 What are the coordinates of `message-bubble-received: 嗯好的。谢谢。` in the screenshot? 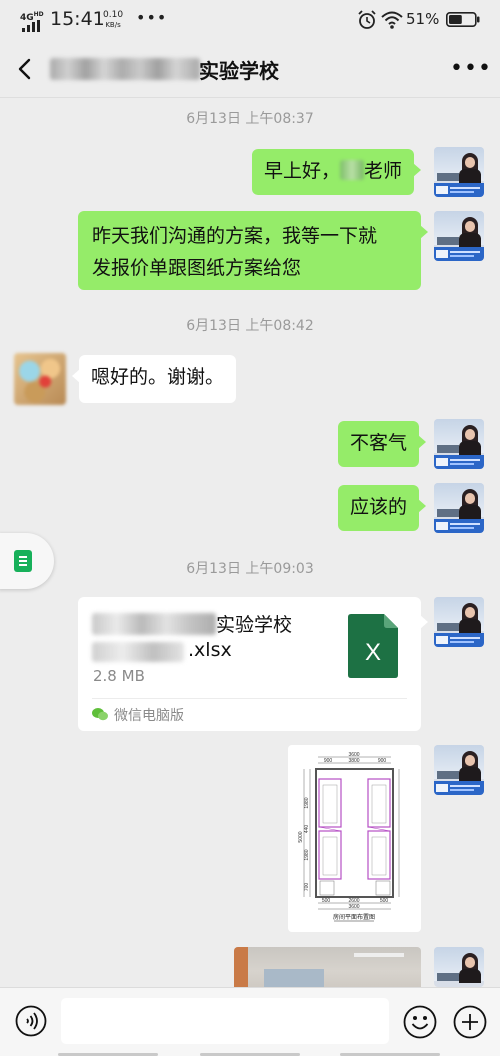 It's located at (154, 379).